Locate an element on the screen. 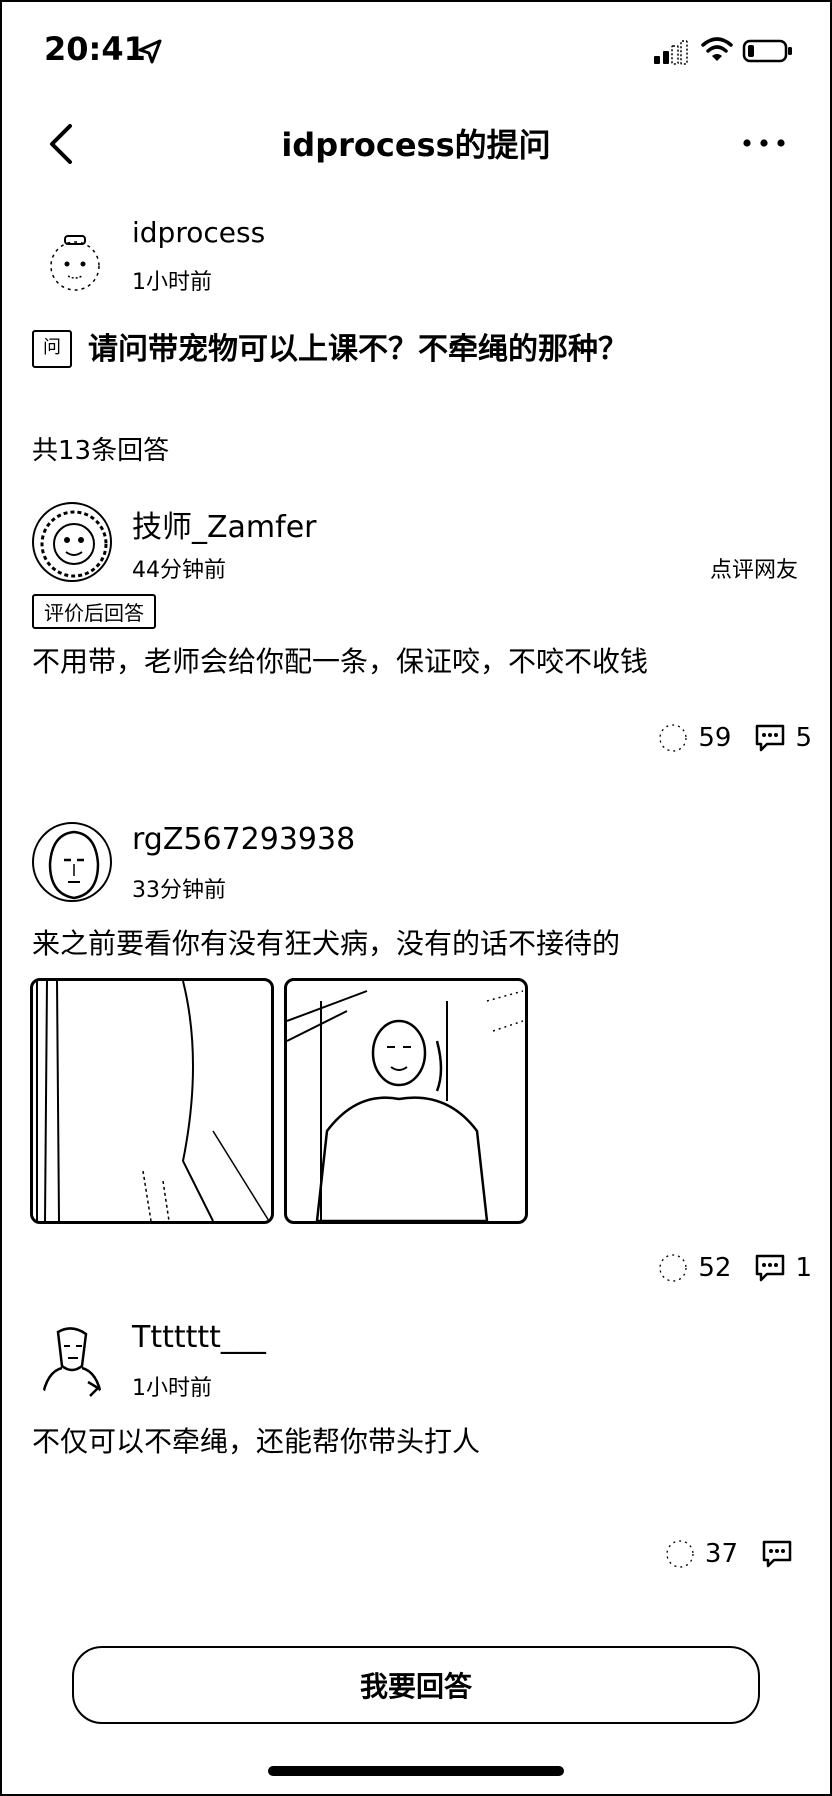  home-indicator is located at coordinates (416, 1771).